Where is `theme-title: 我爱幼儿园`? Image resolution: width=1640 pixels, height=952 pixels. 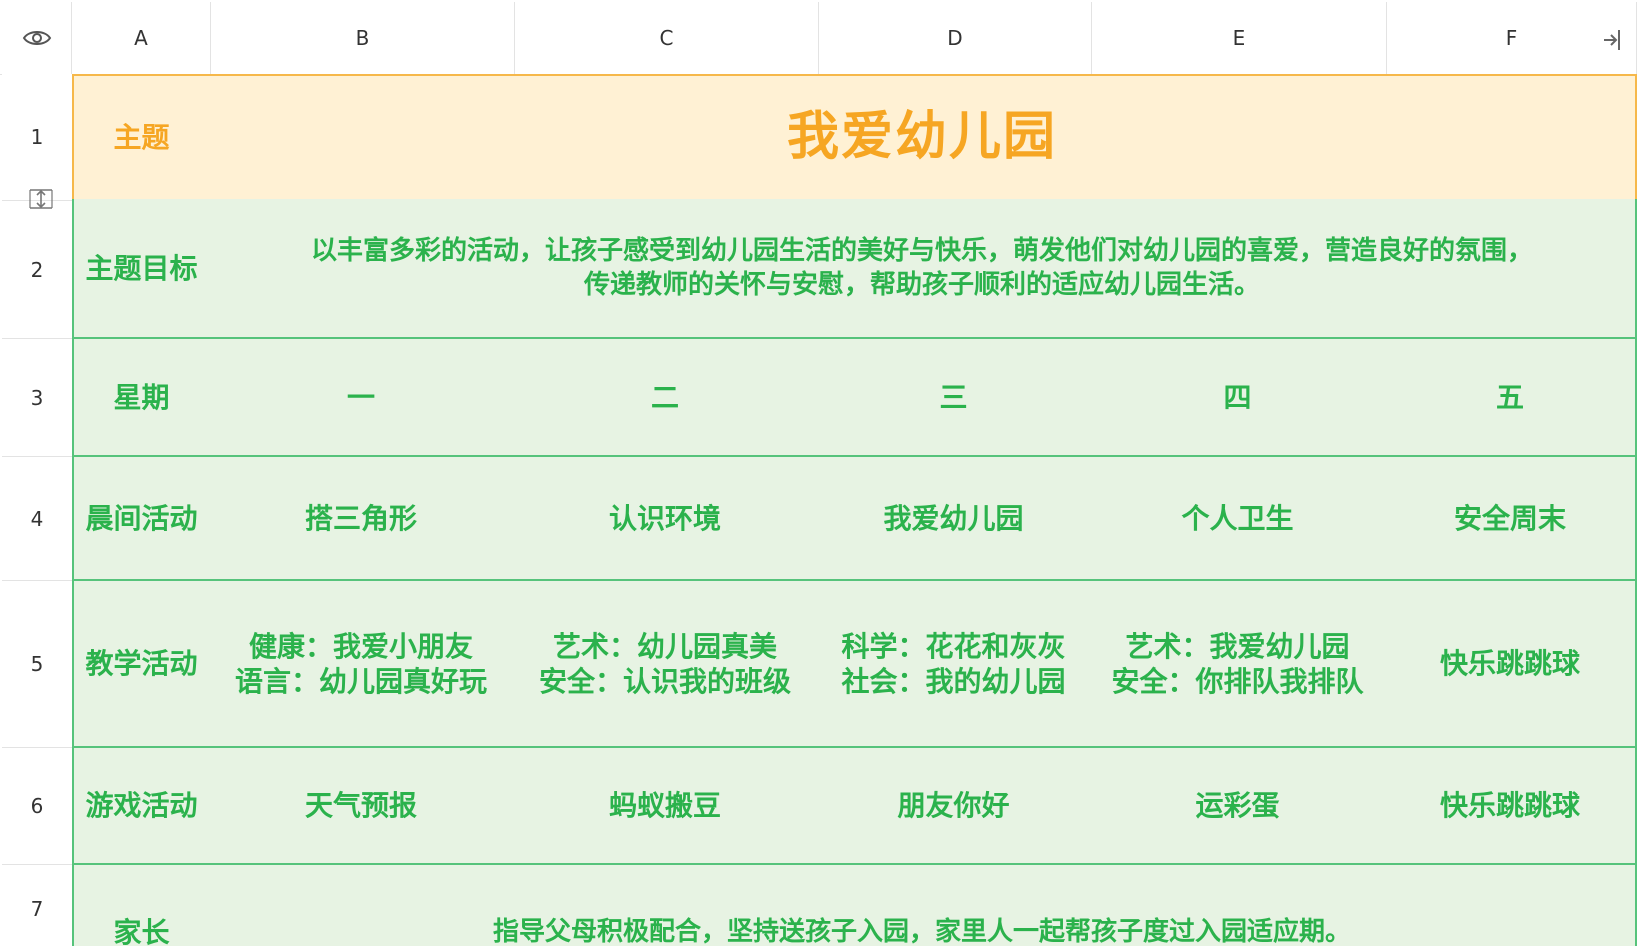 theme-title: 我爱幼儿园 is located at coordinates (921, 137).